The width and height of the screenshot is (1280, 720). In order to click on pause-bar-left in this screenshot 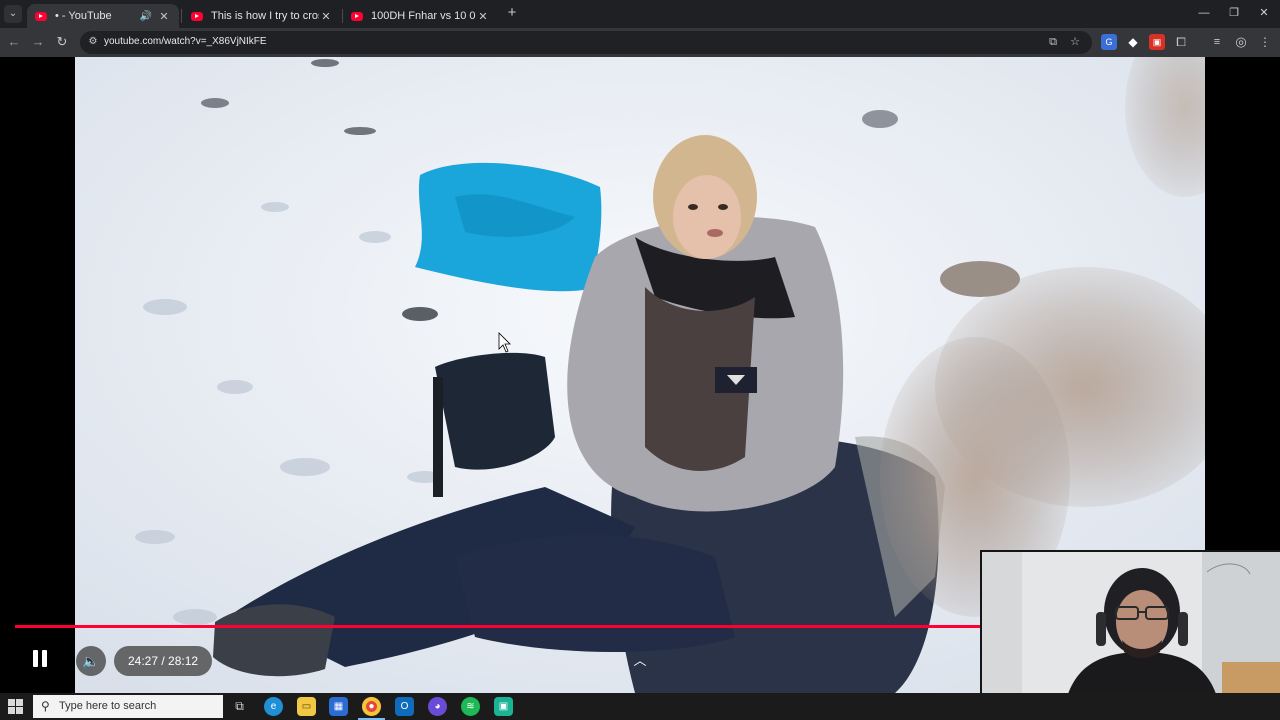, I will do `click(35, 658)`.